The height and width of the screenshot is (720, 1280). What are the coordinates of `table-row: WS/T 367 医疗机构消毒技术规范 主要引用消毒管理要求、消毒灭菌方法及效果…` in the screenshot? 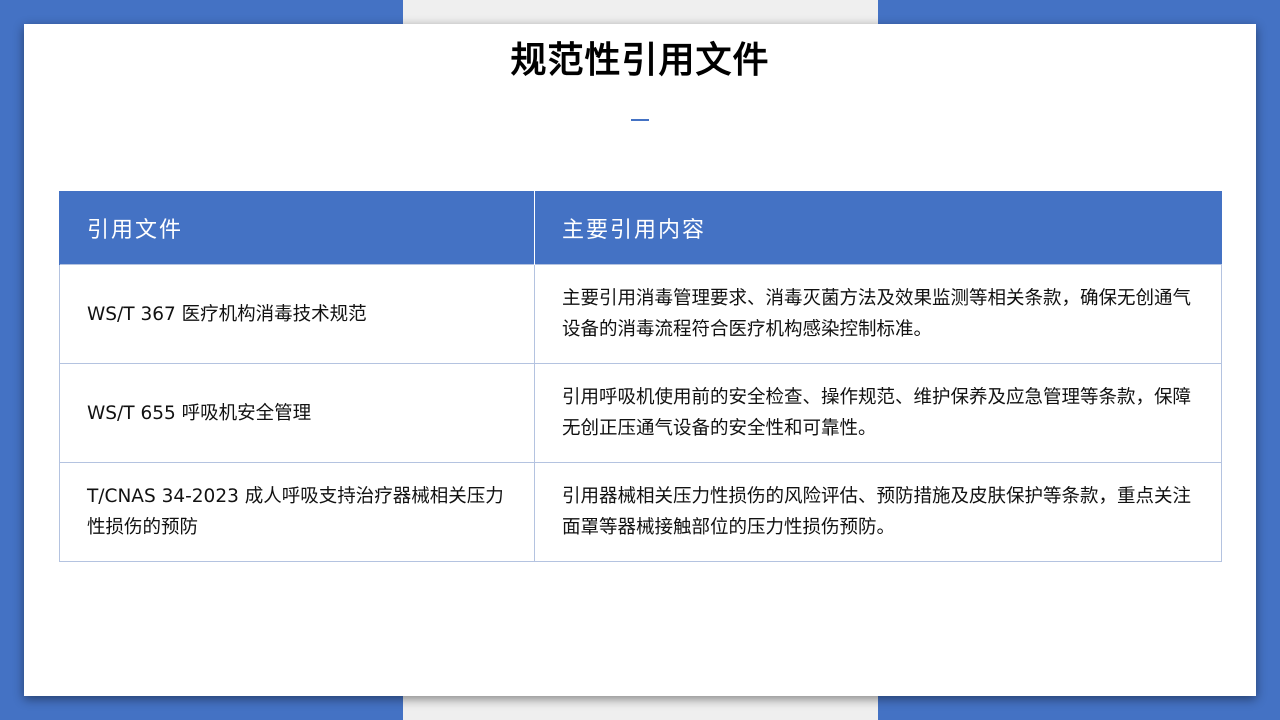 It's located at (640, 314).